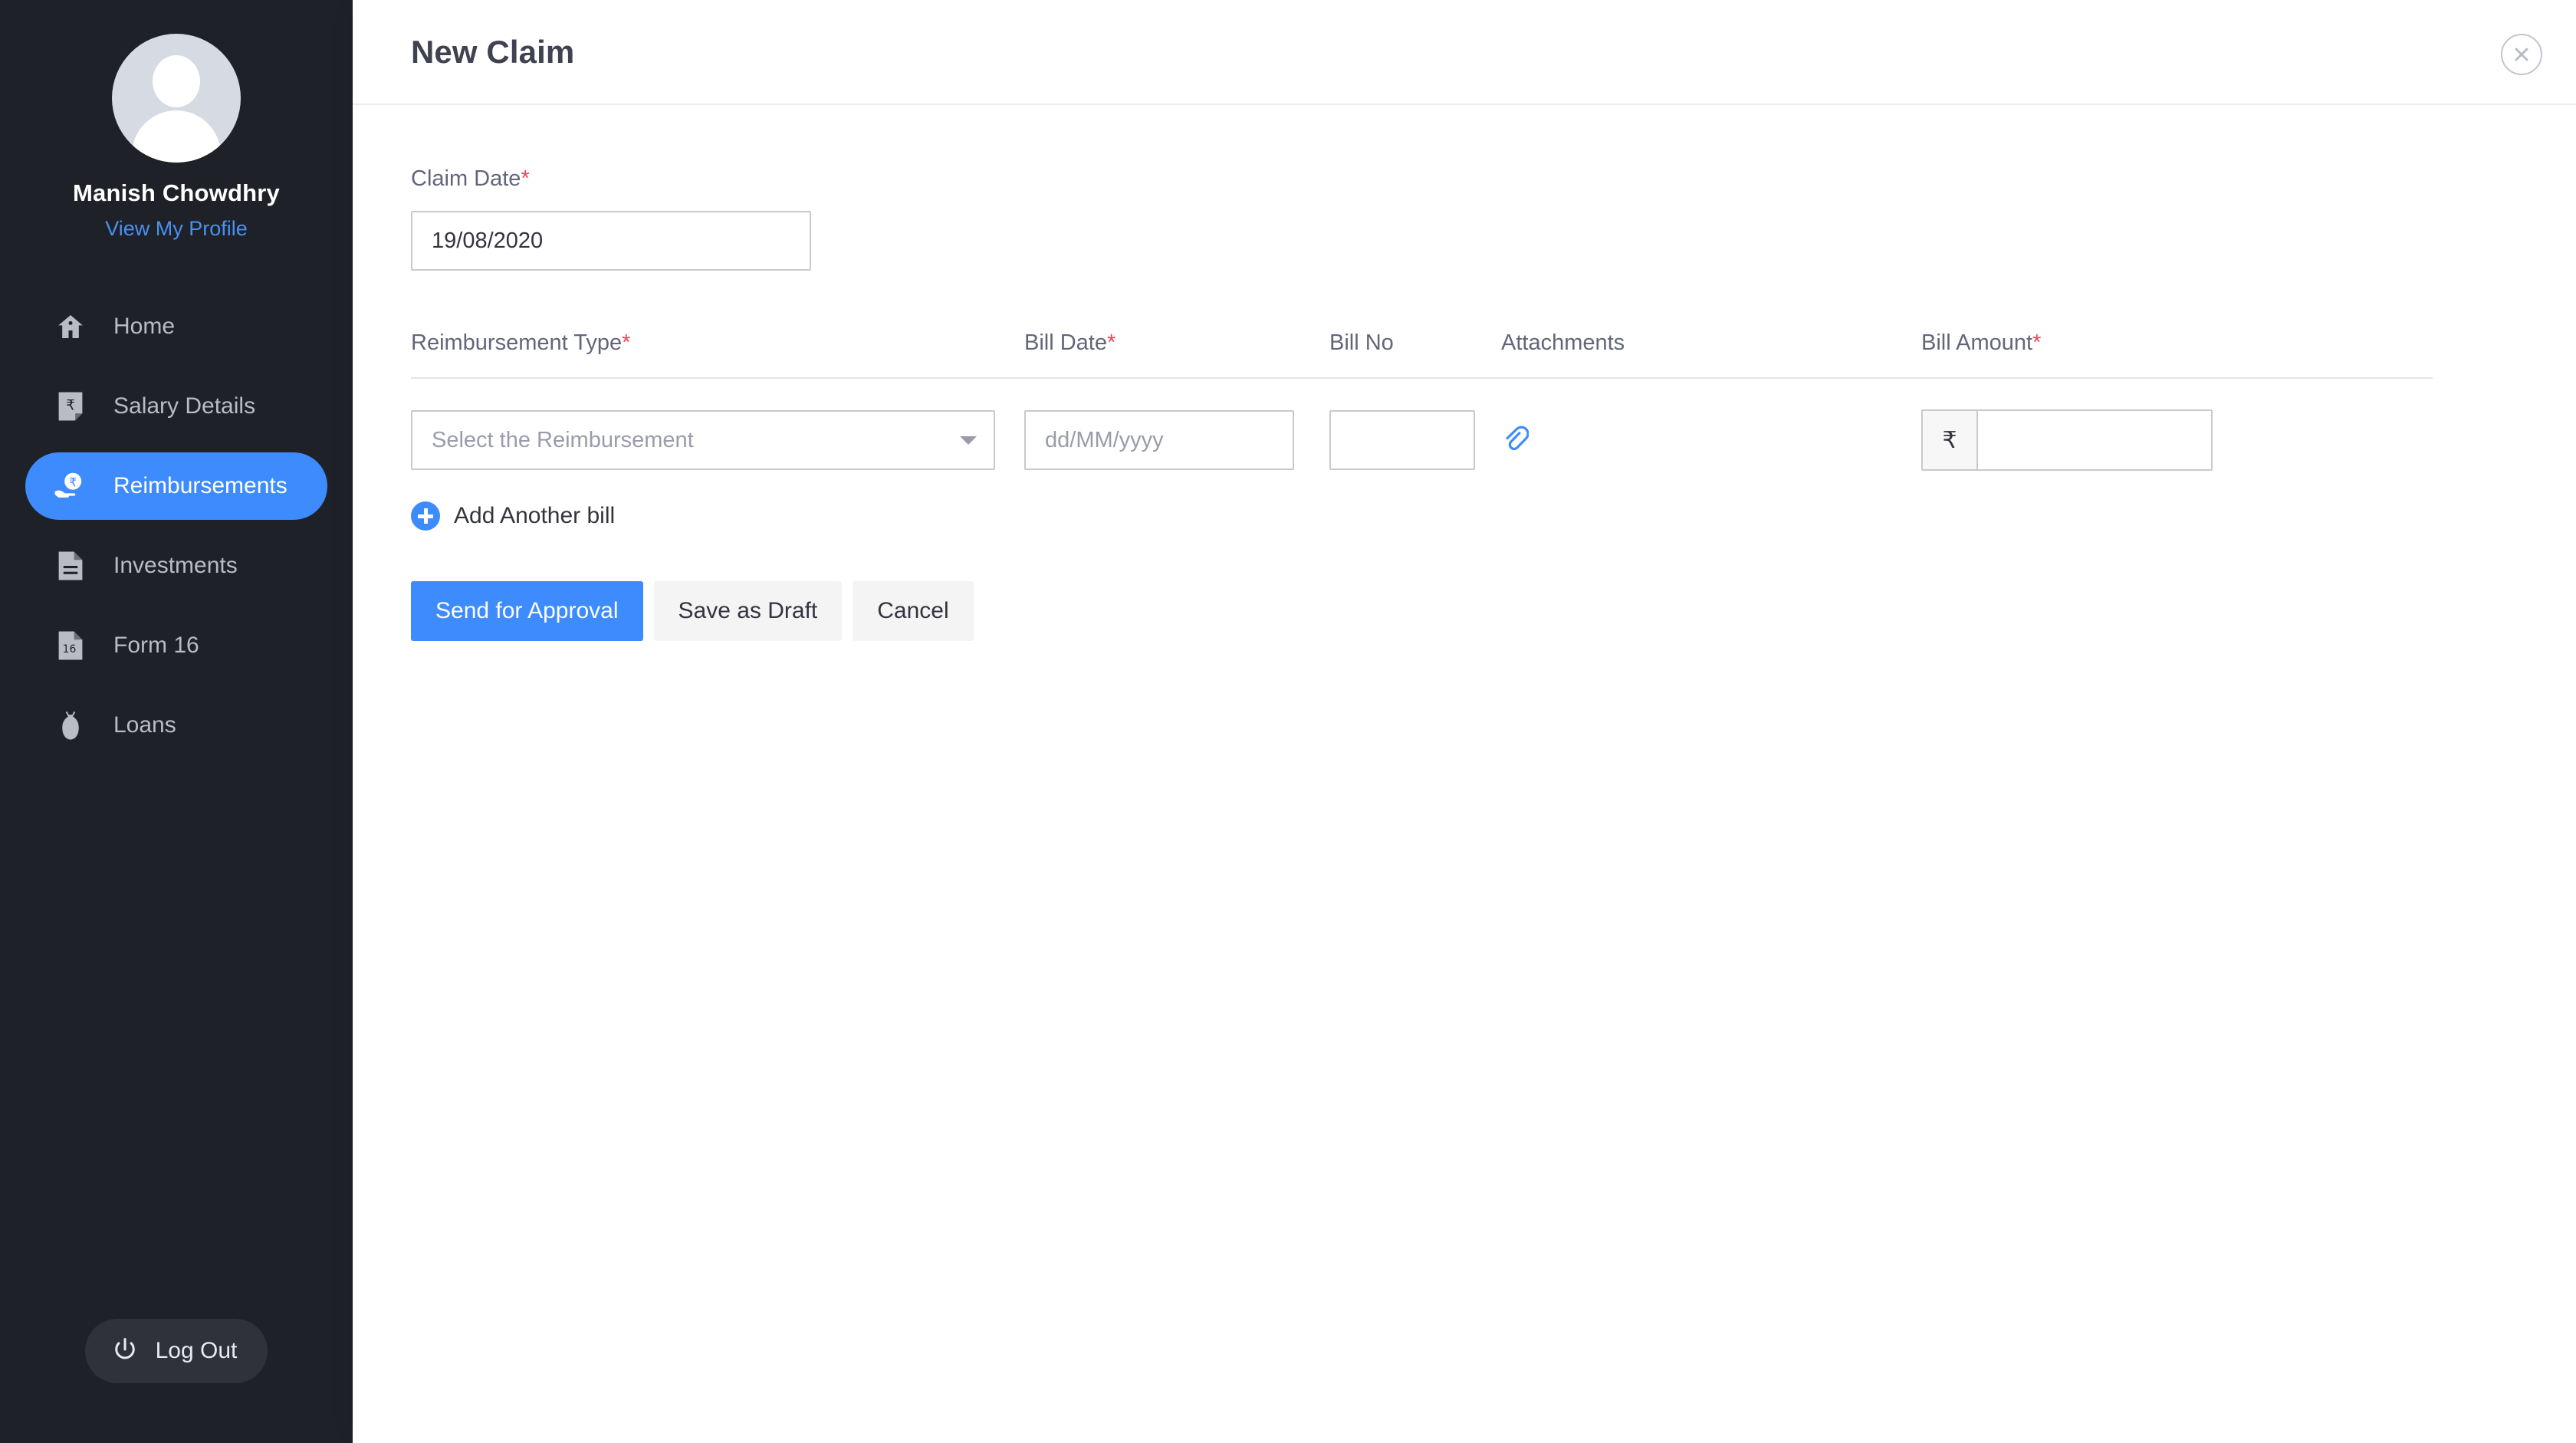 The width and height of the screenshot is (2576, 1443). Describe the element at coordinates (718, 343) in the screenshot. I see `column-header-reimbursement-type: Reimbursement Type*` at that location.